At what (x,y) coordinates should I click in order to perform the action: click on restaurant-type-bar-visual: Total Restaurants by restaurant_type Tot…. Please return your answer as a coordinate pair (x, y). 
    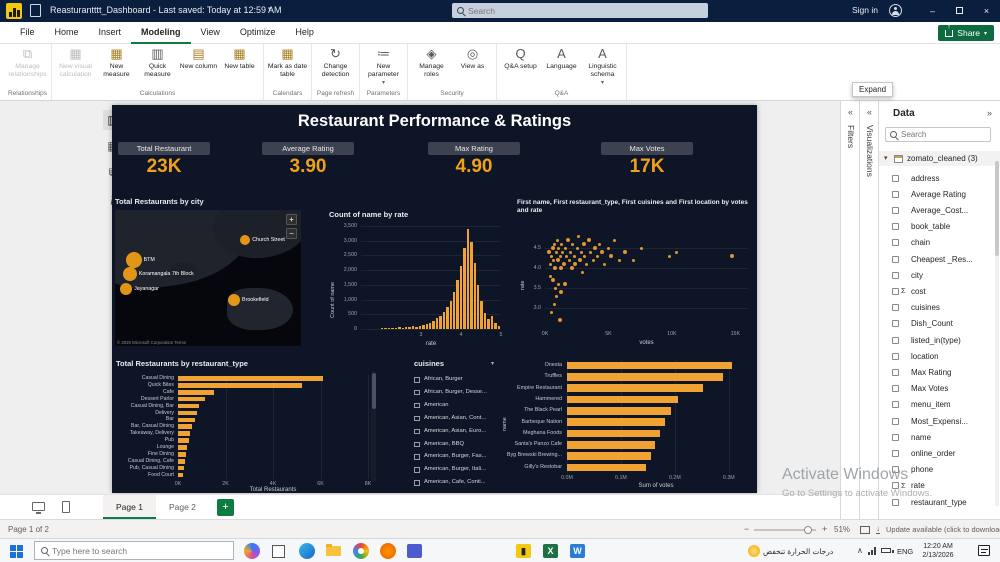
    Looking at the image, I should click on (249, 424).